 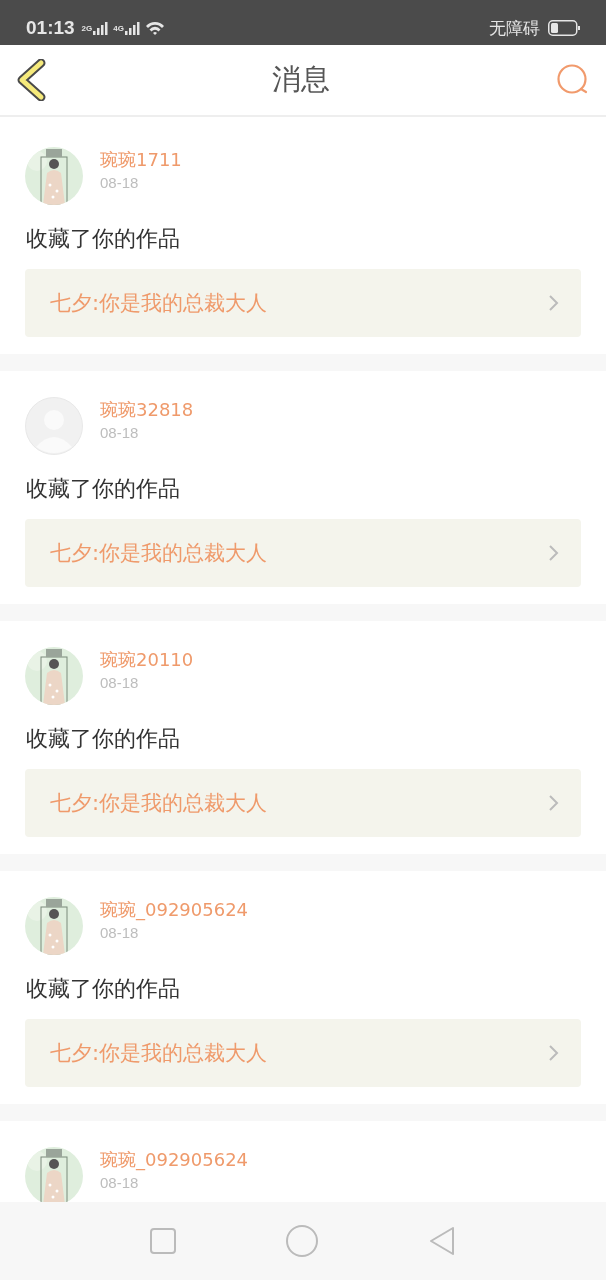 I want to click on triangle-icon, so click(x=442, y=1241).